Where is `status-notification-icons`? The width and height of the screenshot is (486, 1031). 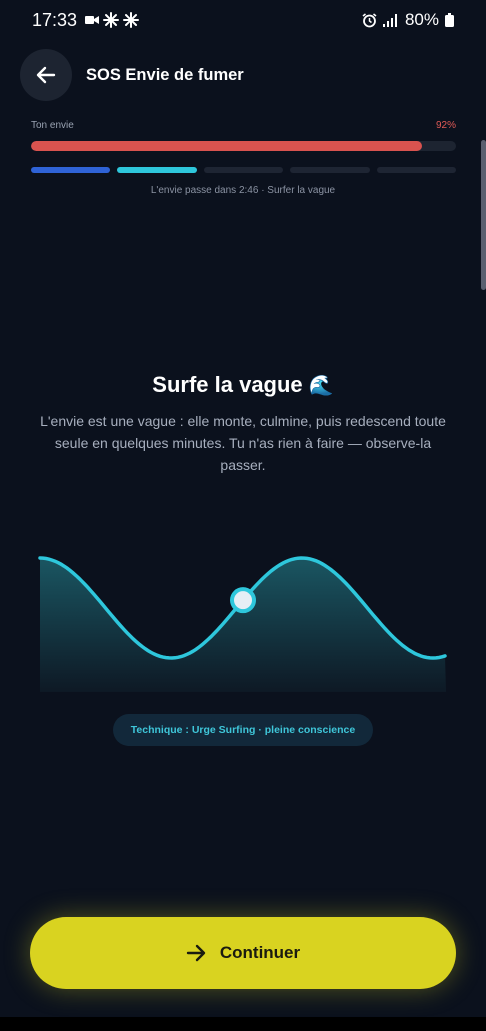 status-notification-icons is located at coordinates (112, 20).